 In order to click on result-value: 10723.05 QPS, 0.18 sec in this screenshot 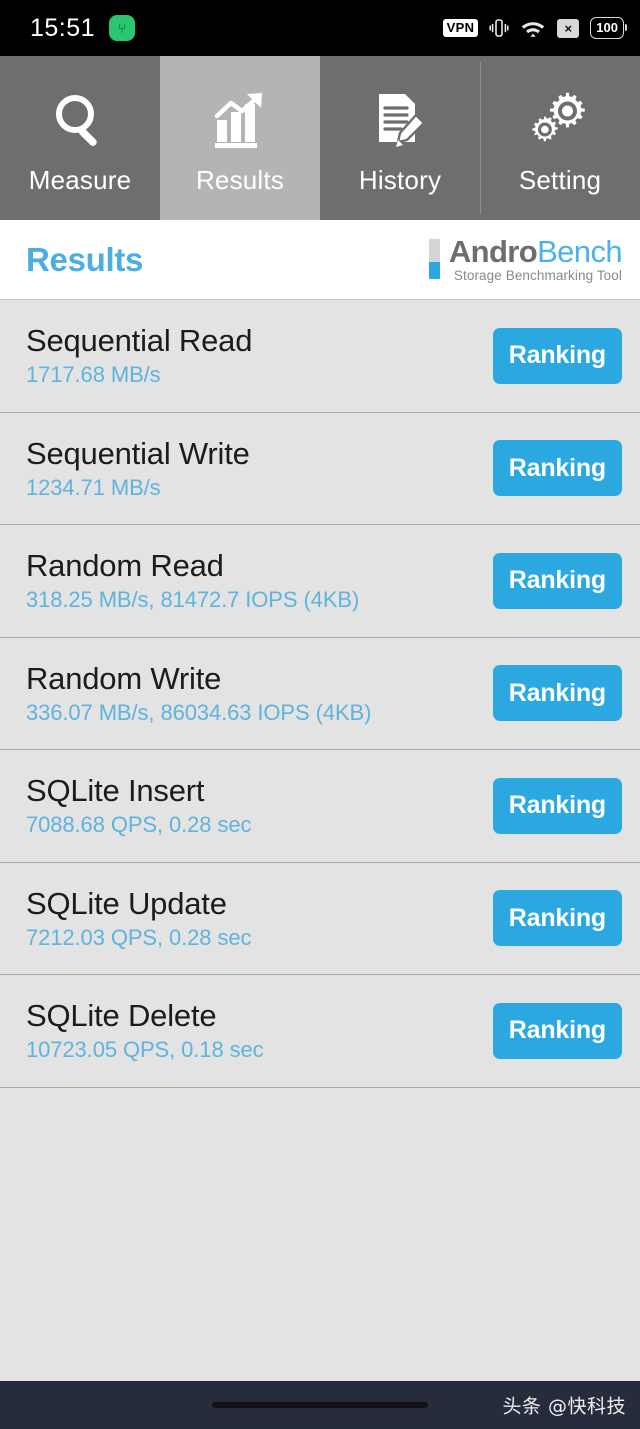, I will do `click(145, 1050)`.